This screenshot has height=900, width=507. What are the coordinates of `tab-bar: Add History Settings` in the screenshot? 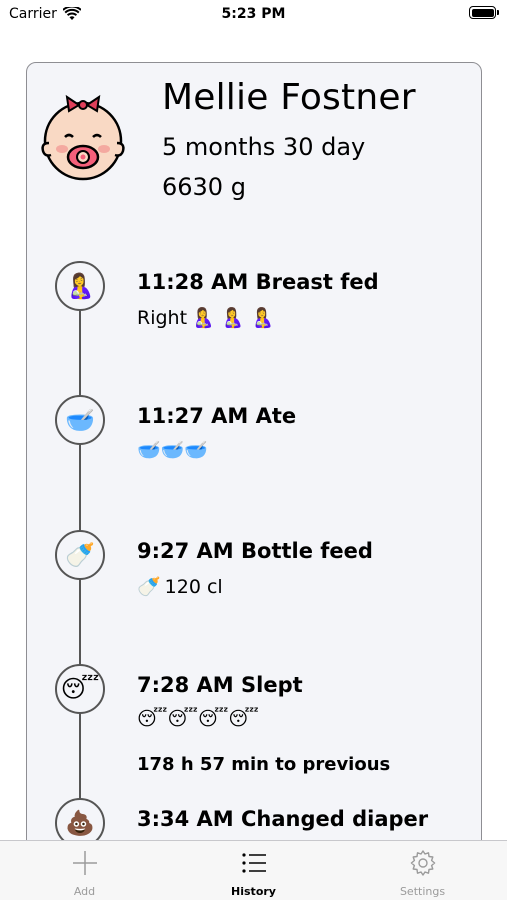 It's located at (253, 870).